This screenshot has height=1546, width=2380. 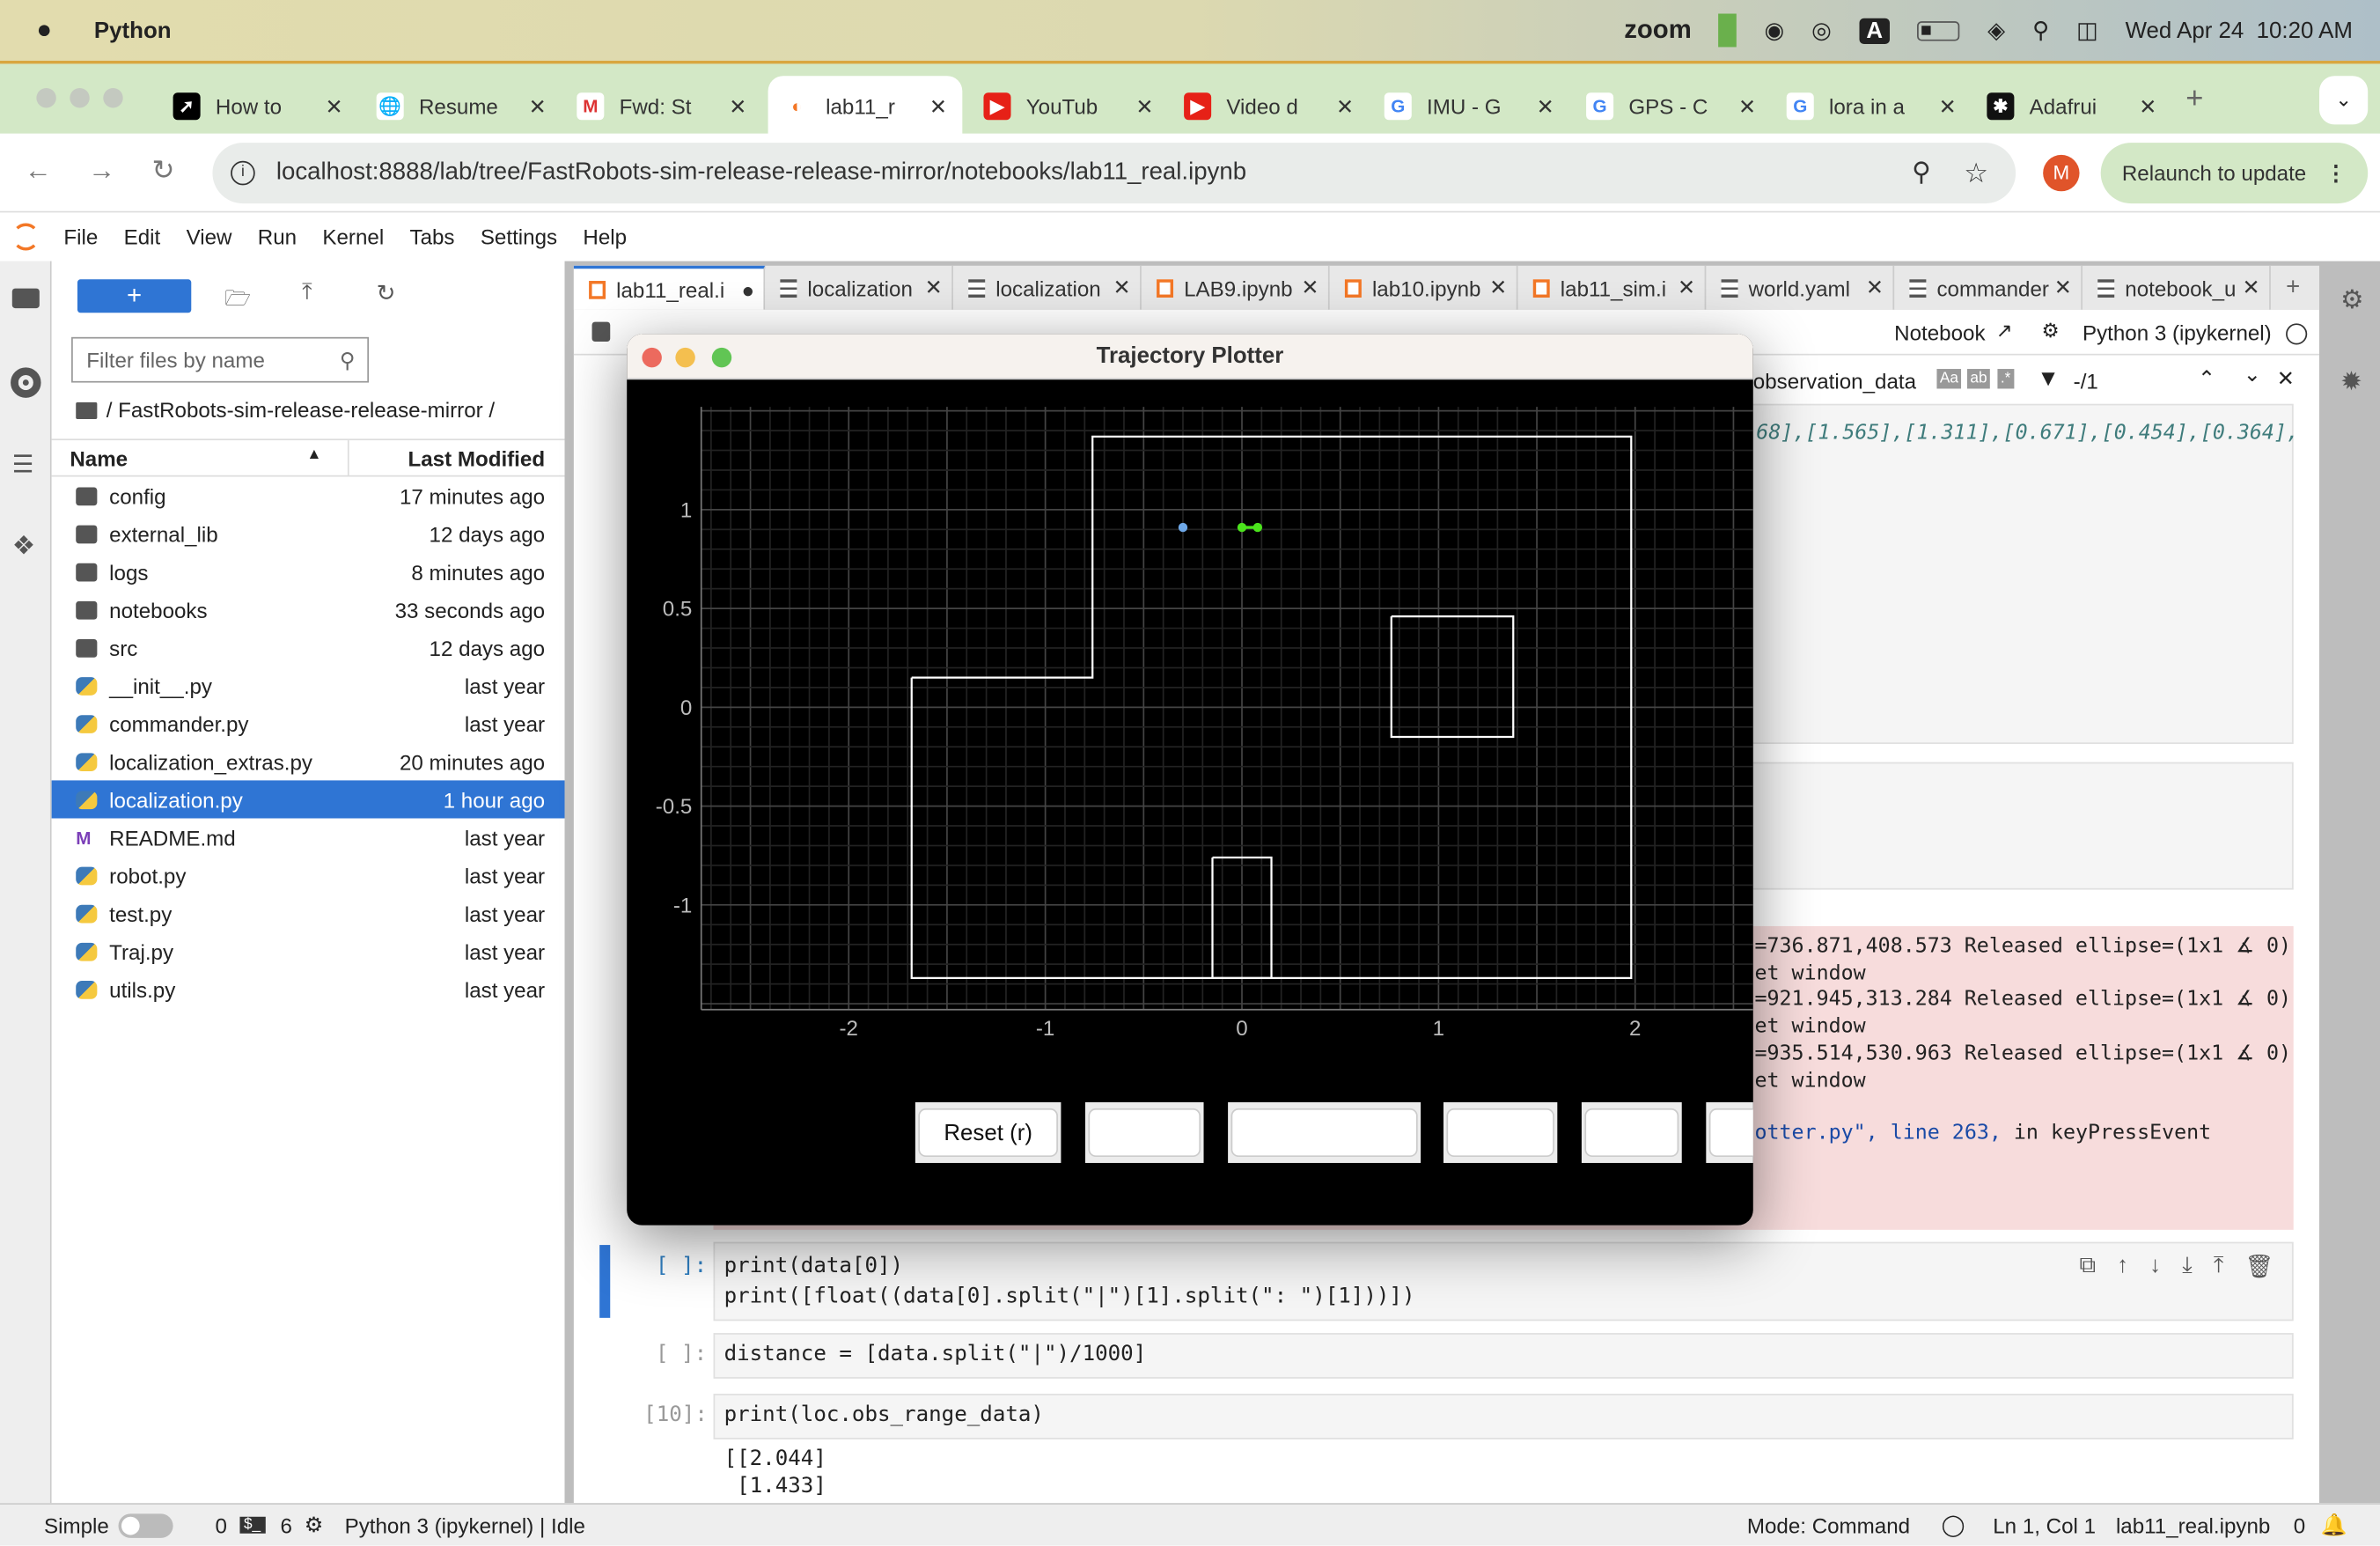 I want to click on code-line: print(loc.obs_range_data), so click(x=884, y=1414).